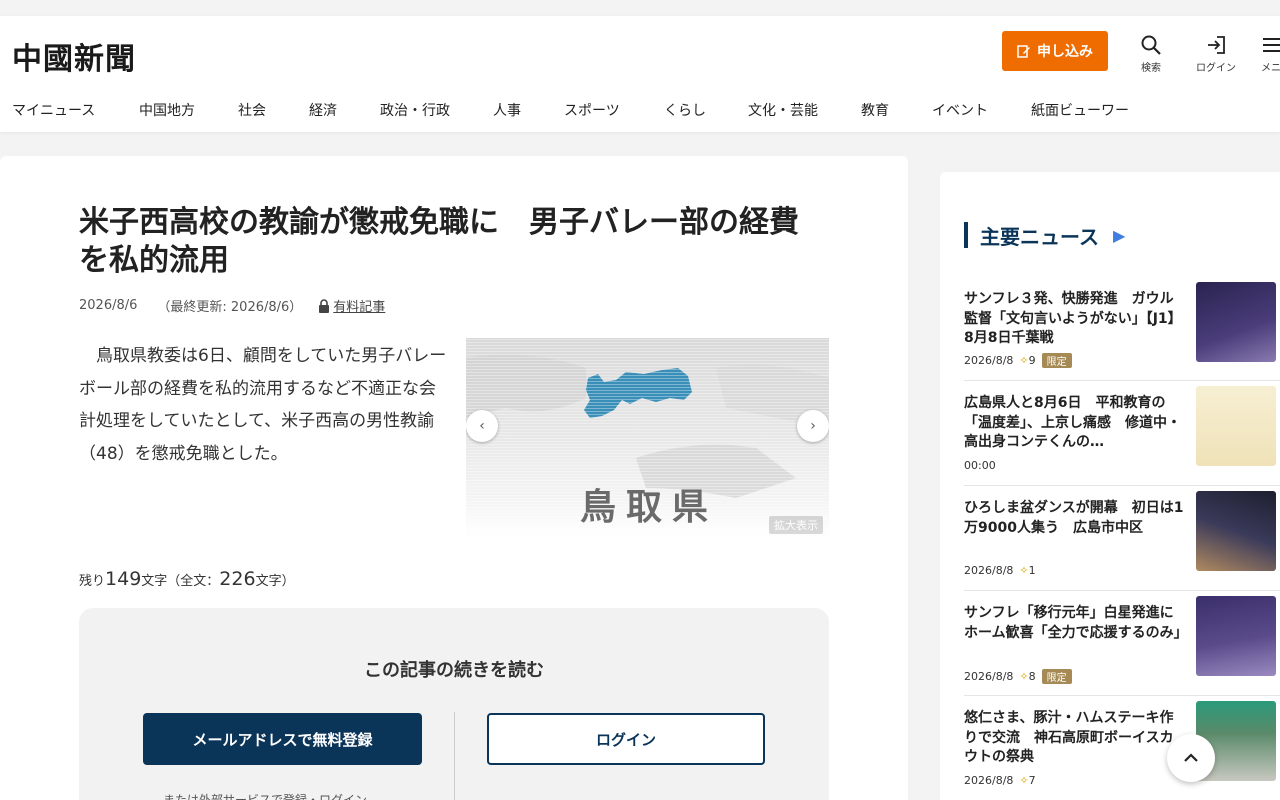  Describe the element at coordinates (1032, 570) in the screenshot. I see `news-stars: 1` at that location.